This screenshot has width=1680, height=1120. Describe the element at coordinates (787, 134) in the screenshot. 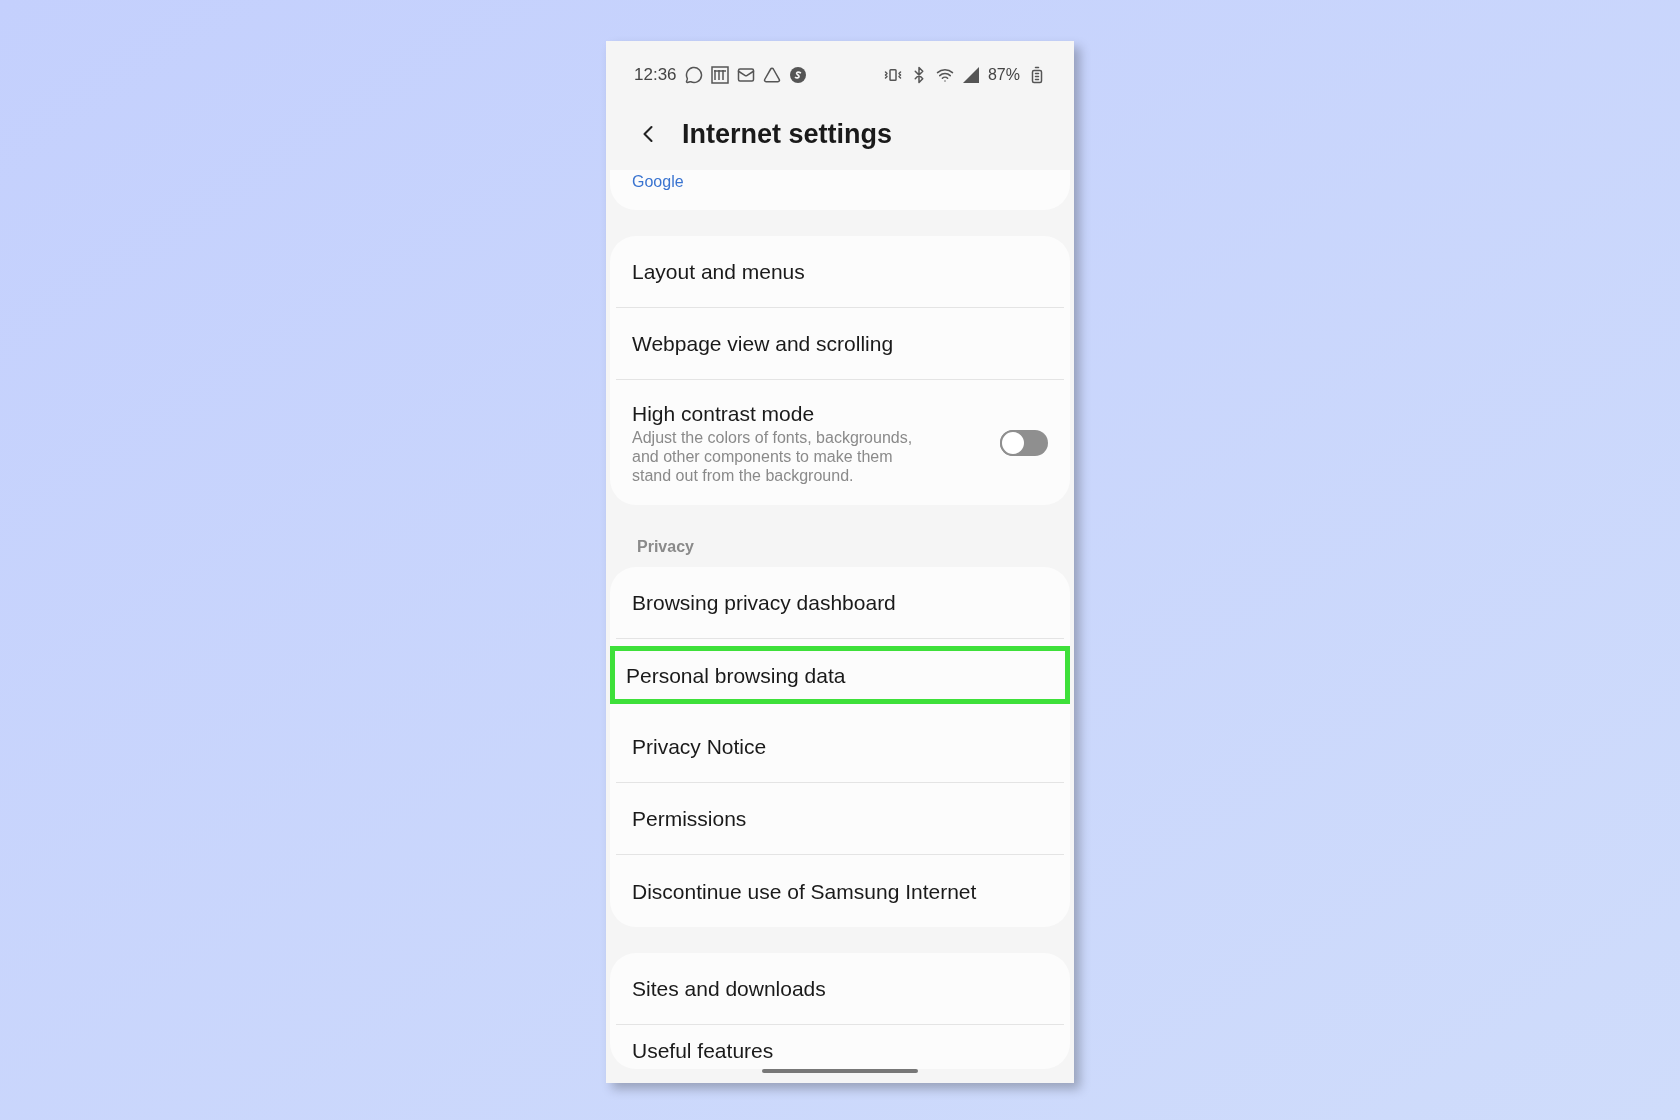

I see `page-title: Internet settings` at that location.